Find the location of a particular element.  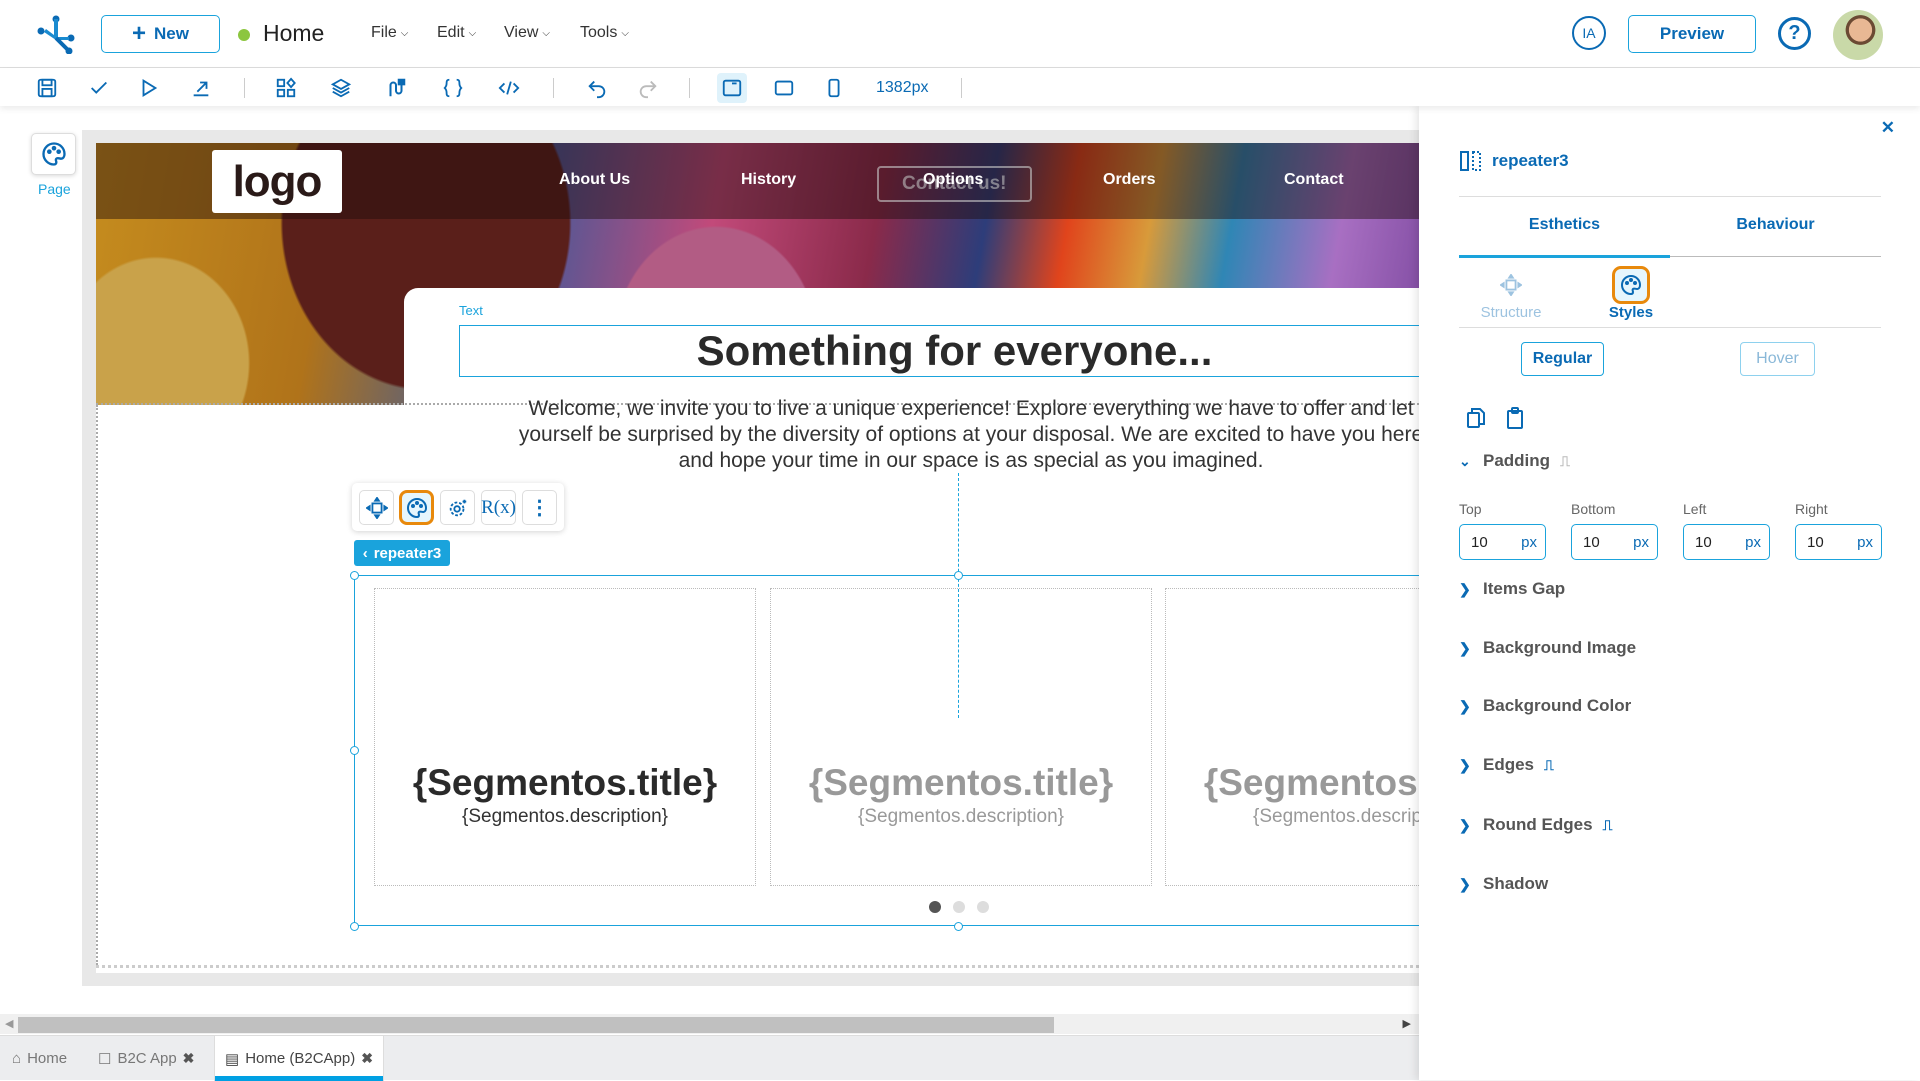

more-icon: ⋮ is located at coordinates (539, 507).